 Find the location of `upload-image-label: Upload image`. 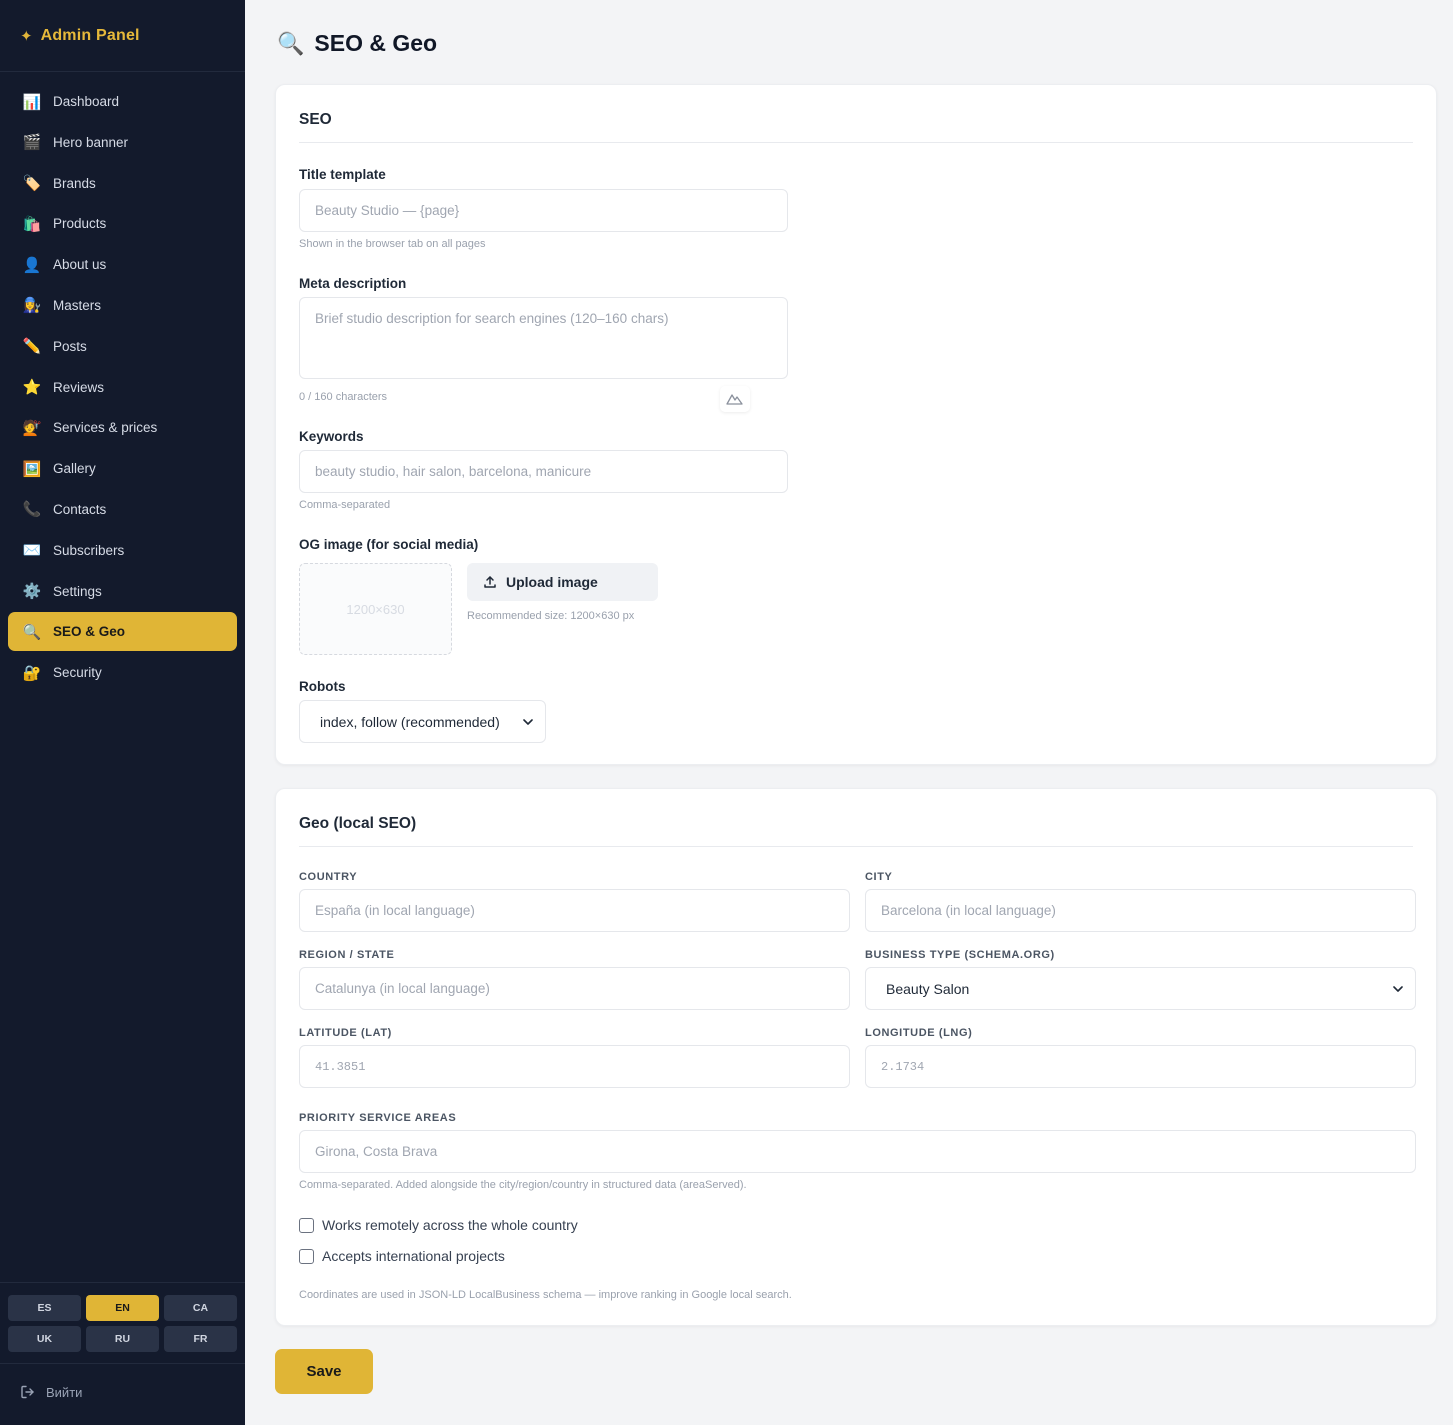

upload-image-label: Upload image is located at coordinates (552, 582).